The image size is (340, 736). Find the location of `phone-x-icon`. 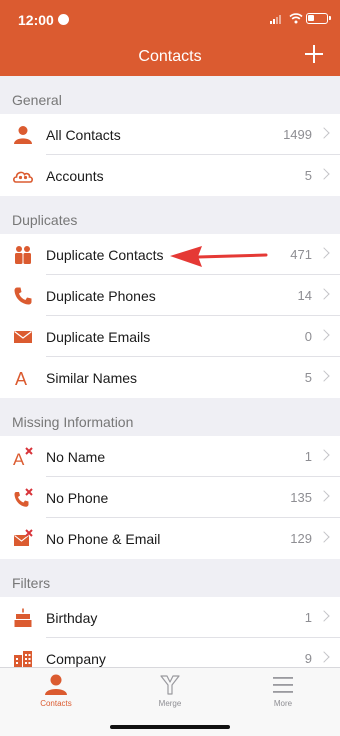

phone-x-icon is located at coordinates (23, 497).